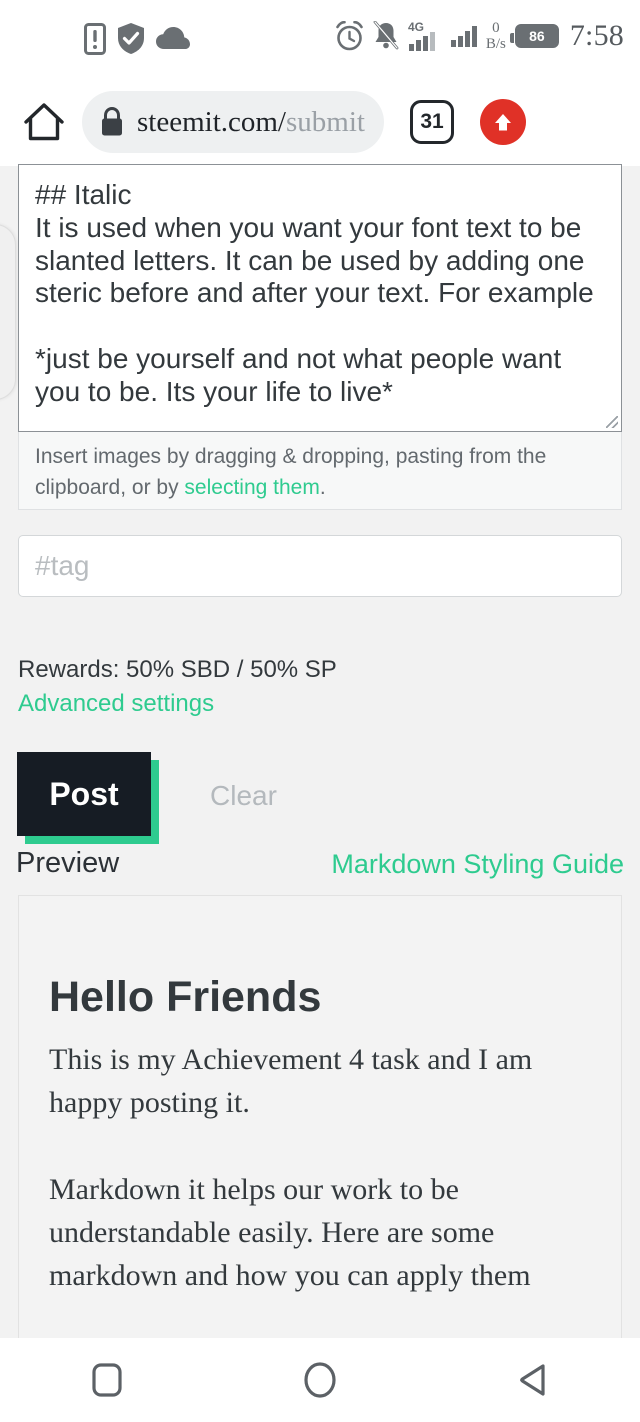 This screenshot has width=640, height=1422. What do you see at coordinates (68, 863) in the screenshot?
I see `preview-label: Preview` at bounding box center [68, 863].